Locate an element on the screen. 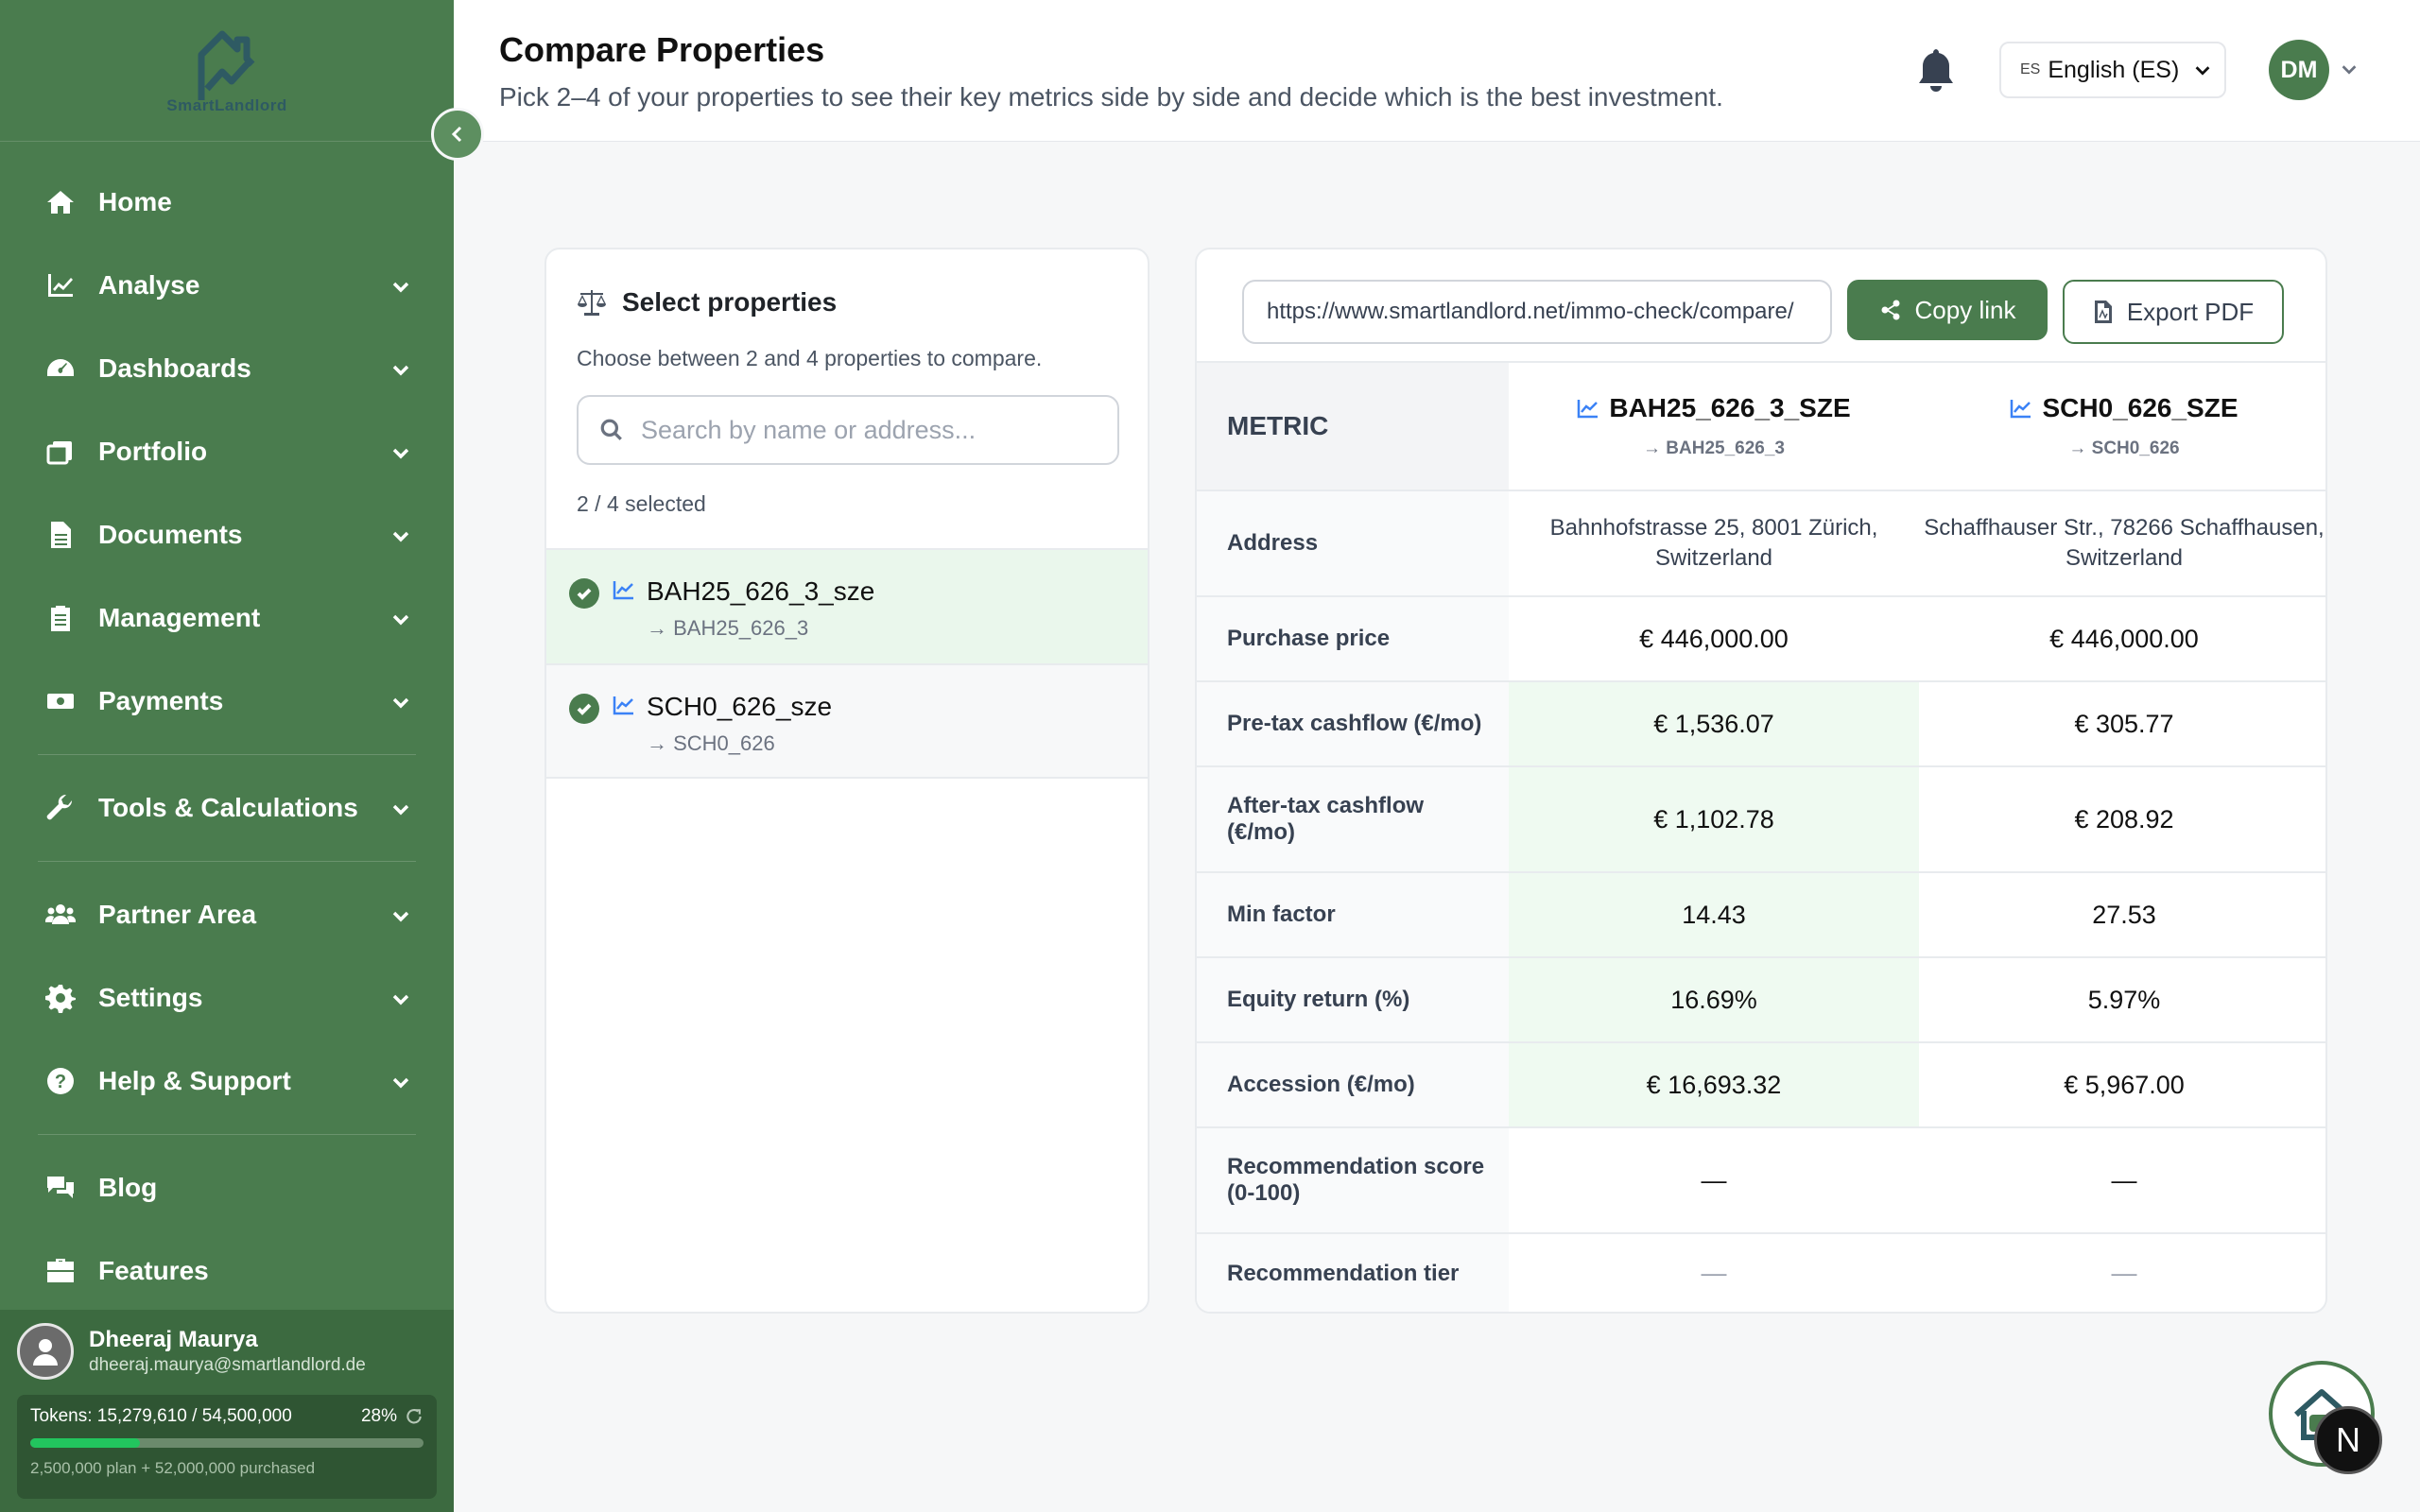 The width and height of the screenshot is (2420, 1512). metric-value: € 5,967.00 is located at coordinates (2122, 1084).